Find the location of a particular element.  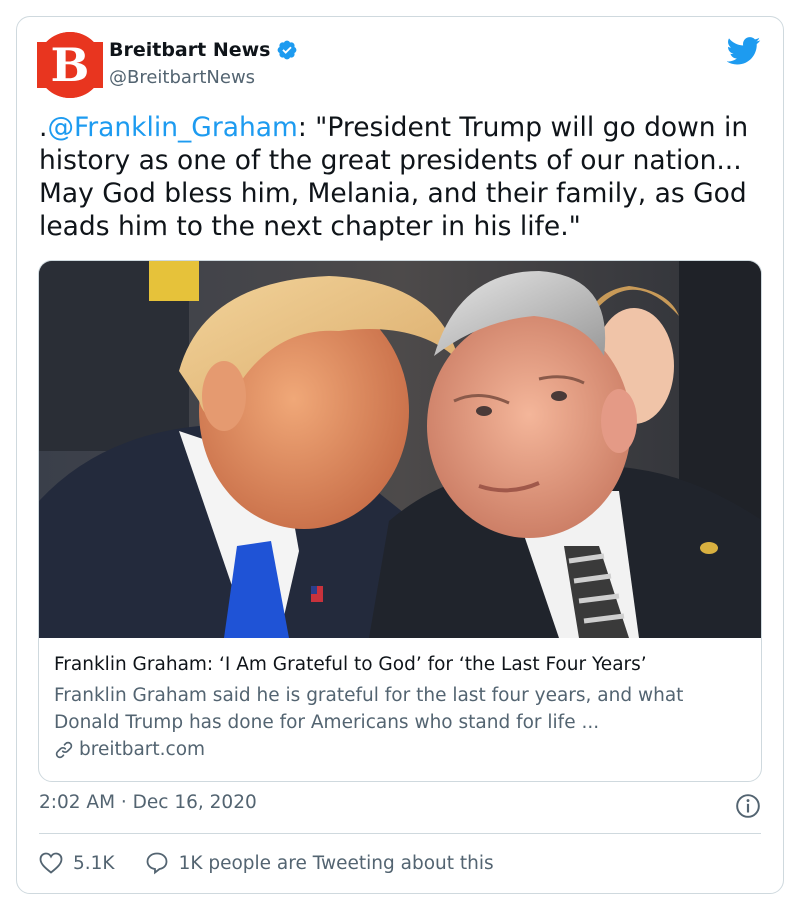

twitter-bird-icon is located at coordinates (744, 51).